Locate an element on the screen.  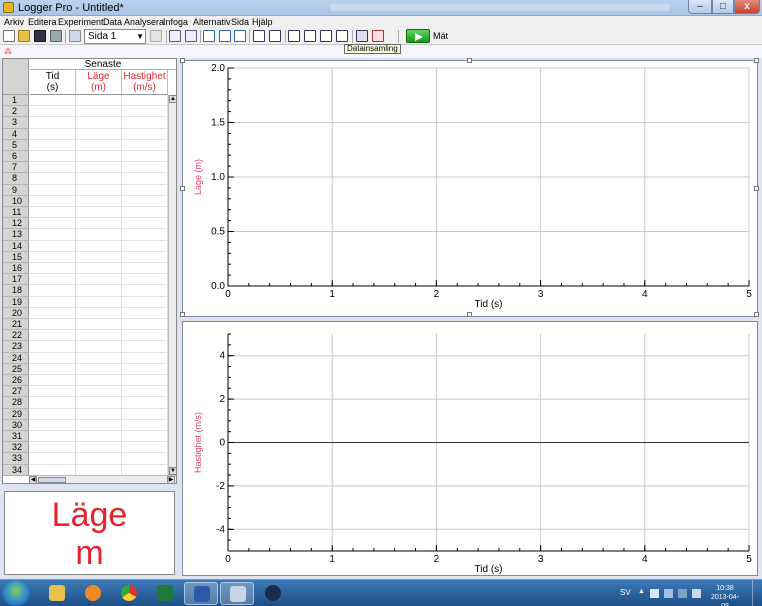
table-horizontal-scrollbar: ◀ ▶ is located at coordinates (102, 479).